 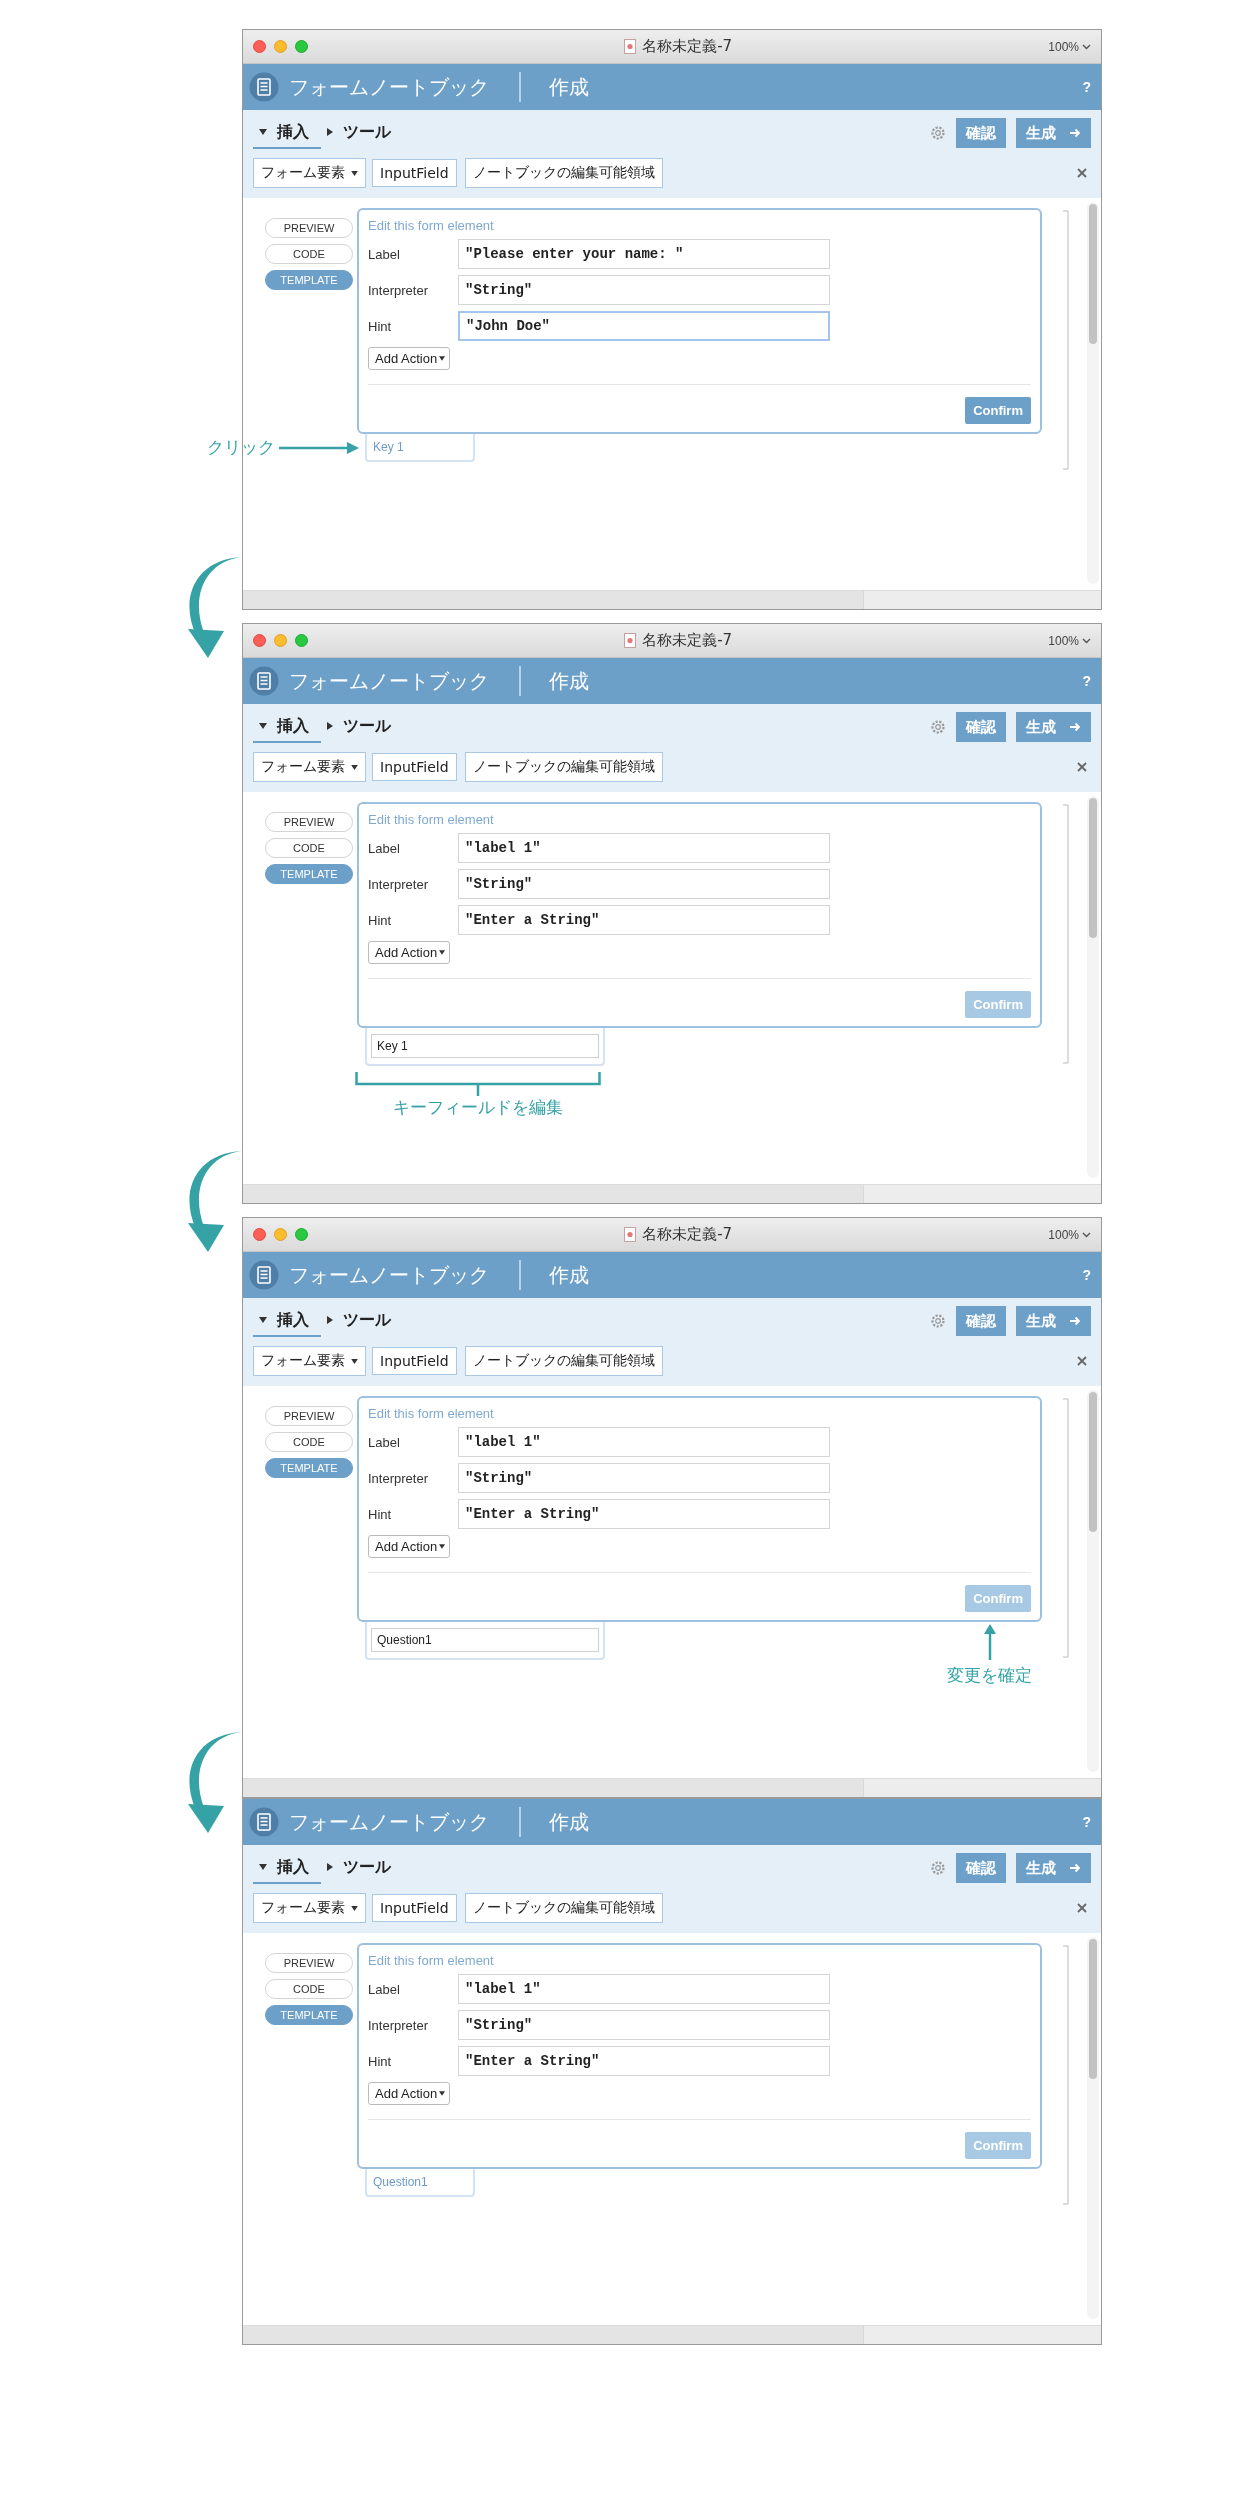 What do you see at coordinates (431, 1413) in the screenshot?
I see `panel-title: Edit this form element` at bounding box center [431, 1413].